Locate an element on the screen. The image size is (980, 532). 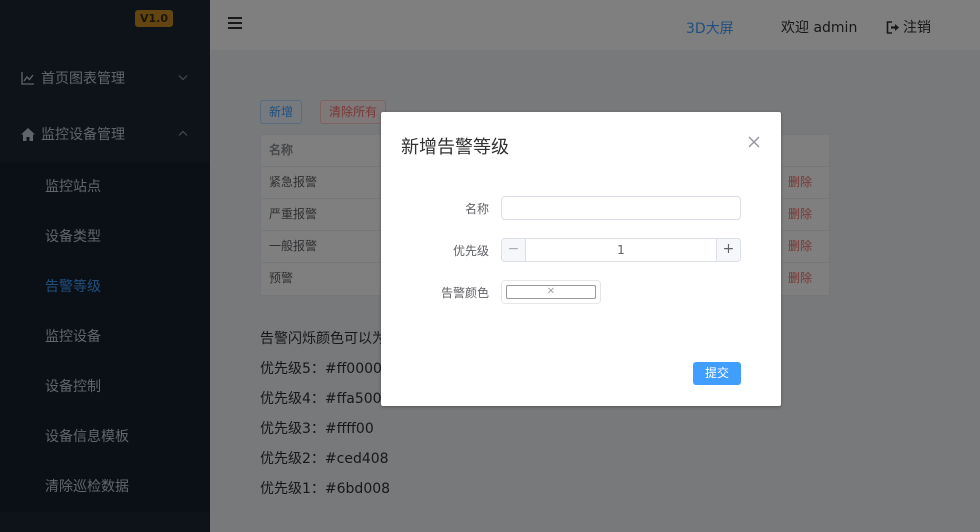
priority-stepper: − 1 + is located at coordinates (621, 250).